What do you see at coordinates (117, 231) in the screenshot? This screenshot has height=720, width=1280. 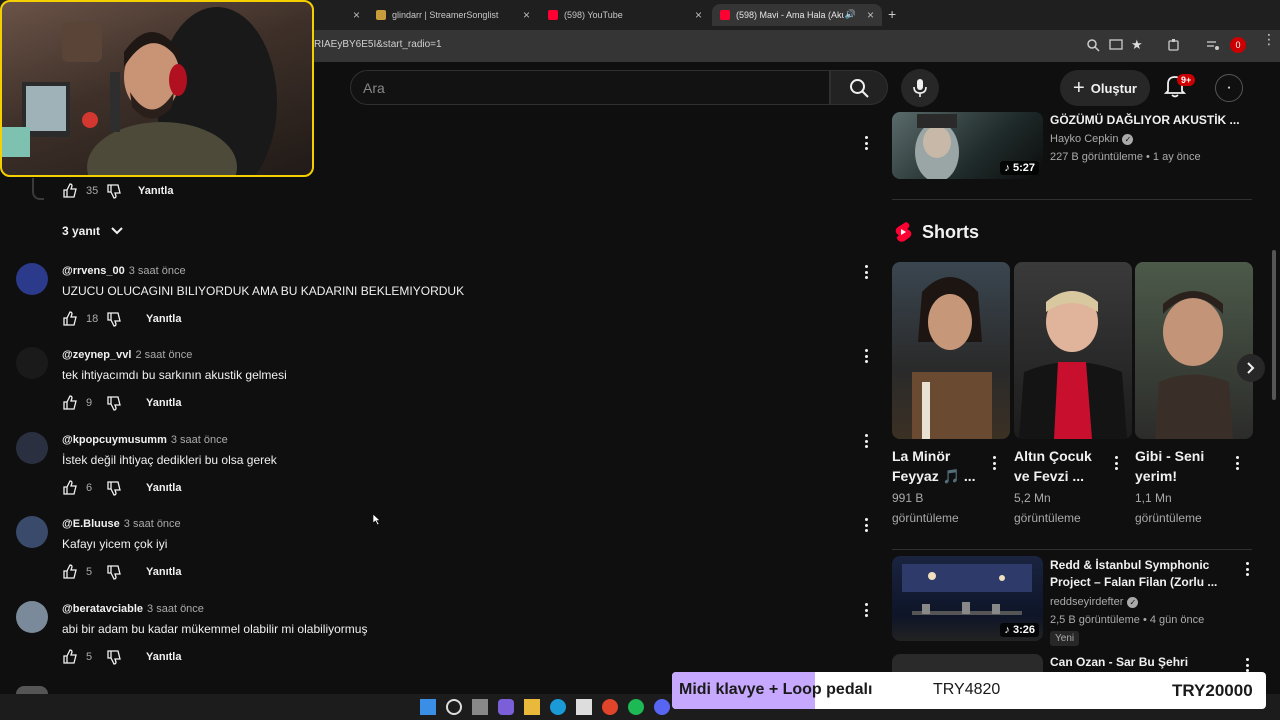 I see `chevron-down-icon` at bounding box center [117, 231].